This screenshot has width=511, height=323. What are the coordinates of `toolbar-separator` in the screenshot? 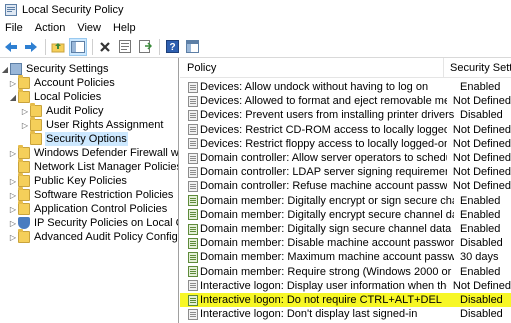 It's located at (92, 46).